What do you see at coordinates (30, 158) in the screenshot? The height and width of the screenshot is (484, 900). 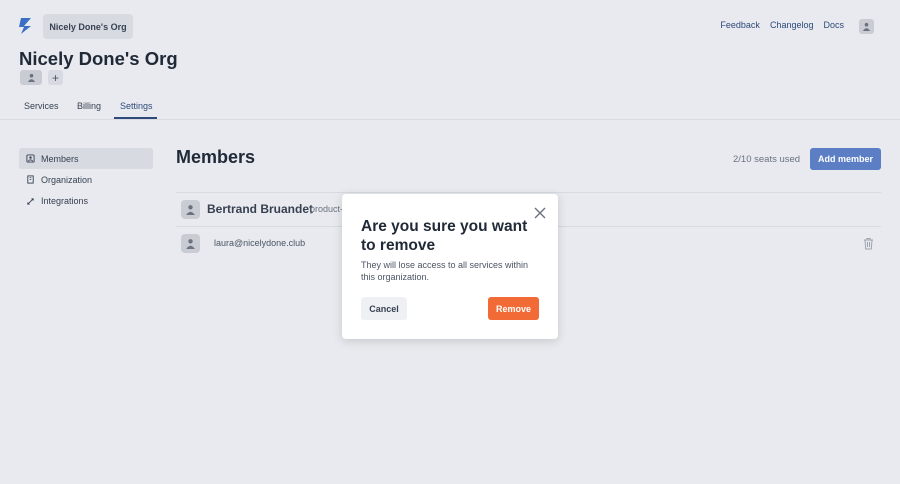 I see `members-icon` at bounding box center [30, 158].